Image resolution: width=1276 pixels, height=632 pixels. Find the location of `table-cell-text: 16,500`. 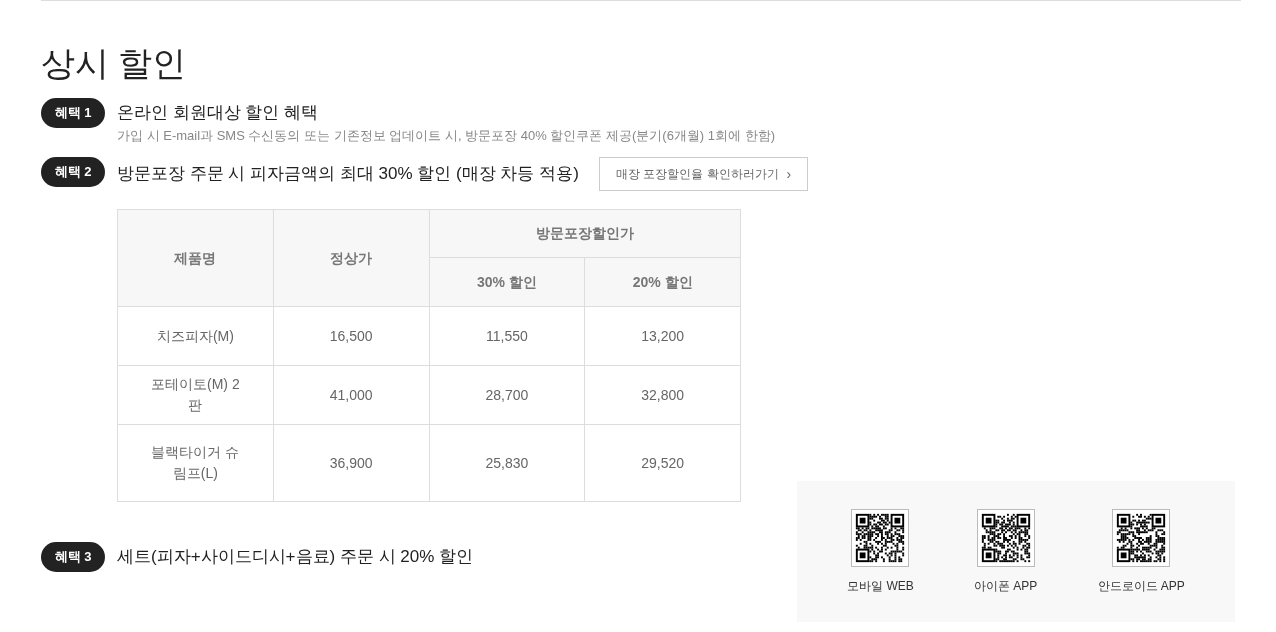

table-cell-text: 16,500 is located at coordinates (351, 336).